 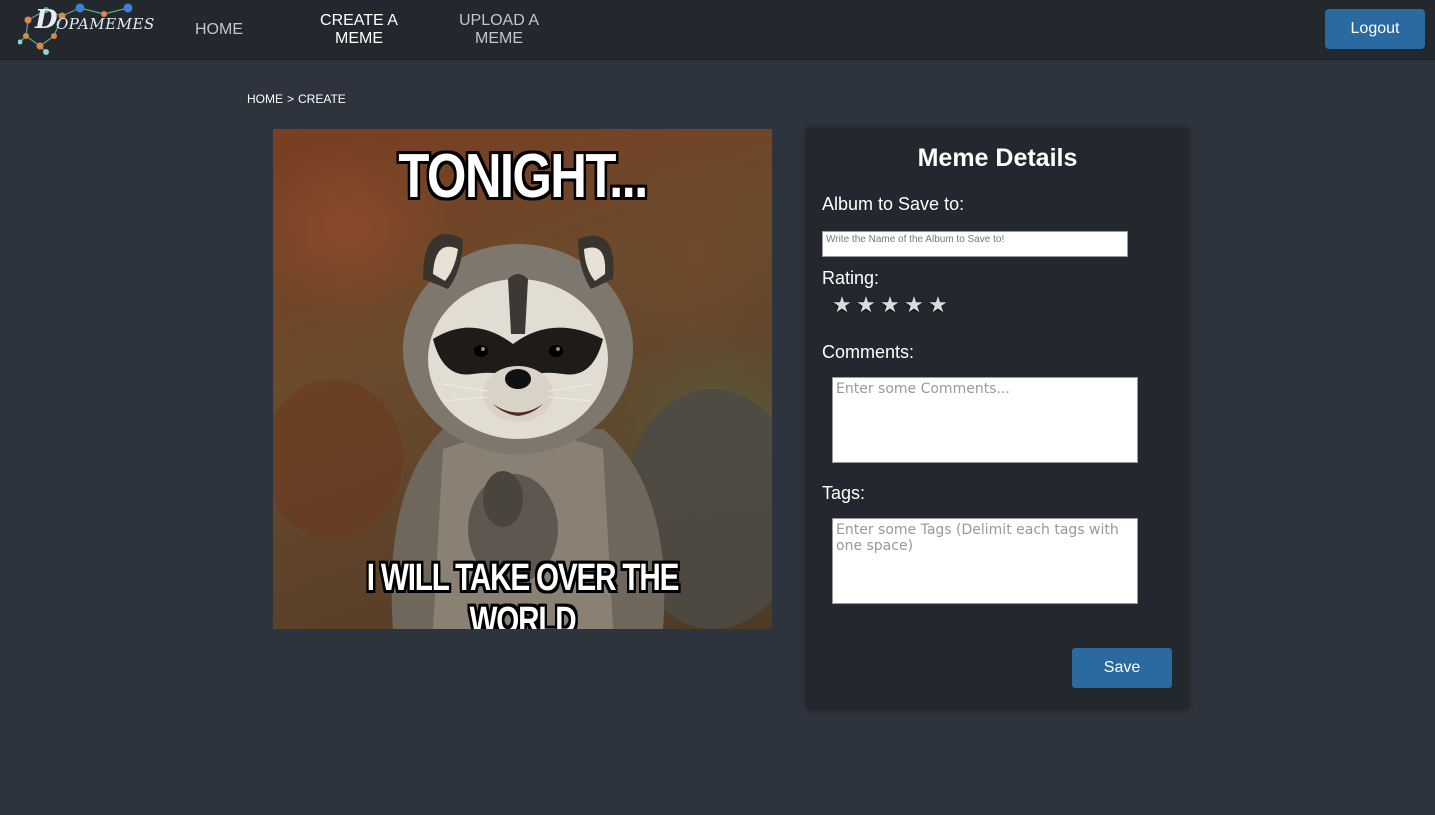 I want to click on comments-textarea, so click(x=985, y=420).